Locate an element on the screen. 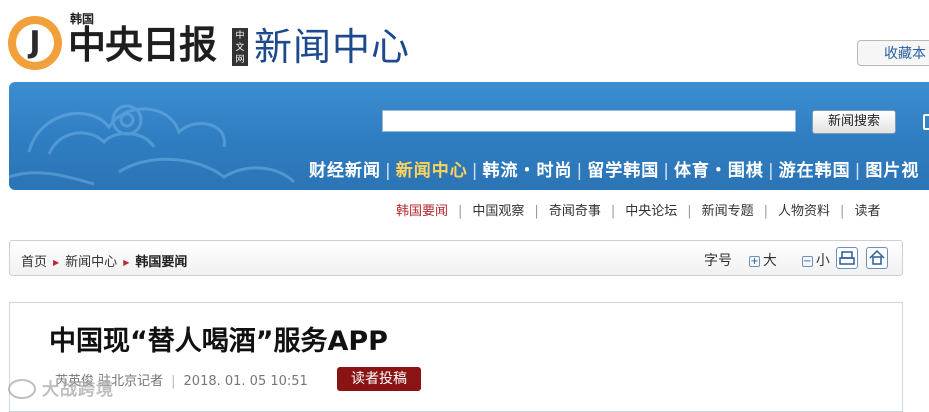 Image resolution: width=929 pixels, height=412 pixels. home-button is located at coordinates (877, 258).